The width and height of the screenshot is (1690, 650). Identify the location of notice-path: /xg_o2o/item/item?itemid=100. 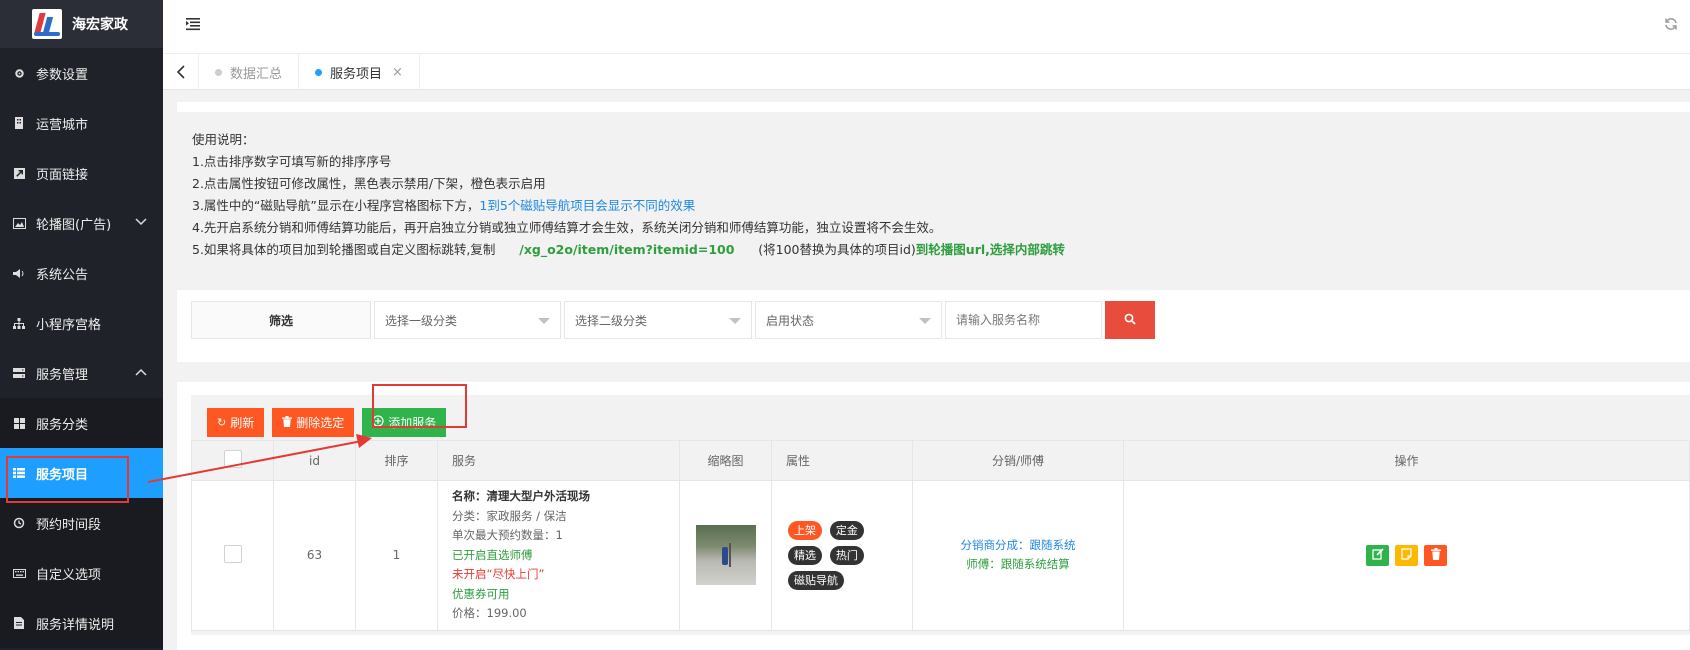
(627, 249).